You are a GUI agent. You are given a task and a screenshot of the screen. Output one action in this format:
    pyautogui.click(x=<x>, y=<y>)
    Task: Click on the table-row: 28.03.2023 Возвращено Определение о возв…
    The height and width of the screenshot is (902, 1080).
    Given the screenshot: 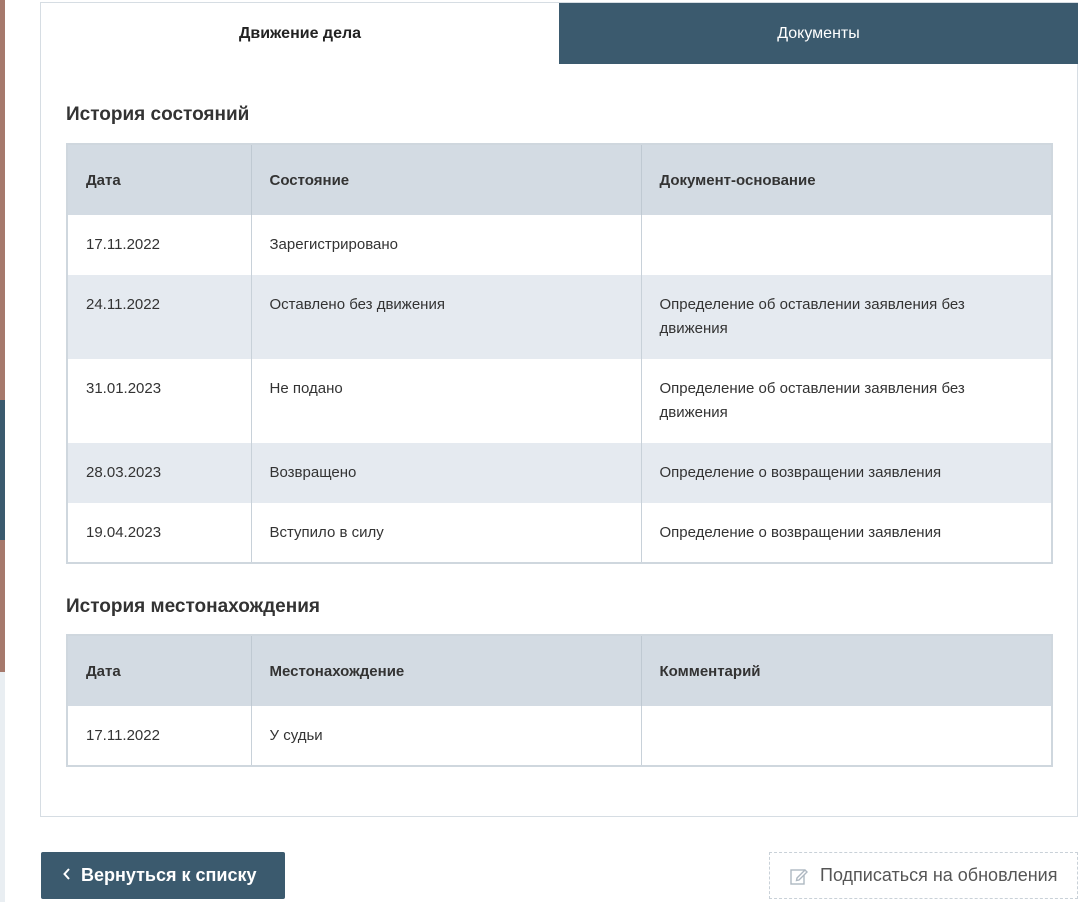 What is the action you would take?
    pyautogui.click(x=560, y=473)
    